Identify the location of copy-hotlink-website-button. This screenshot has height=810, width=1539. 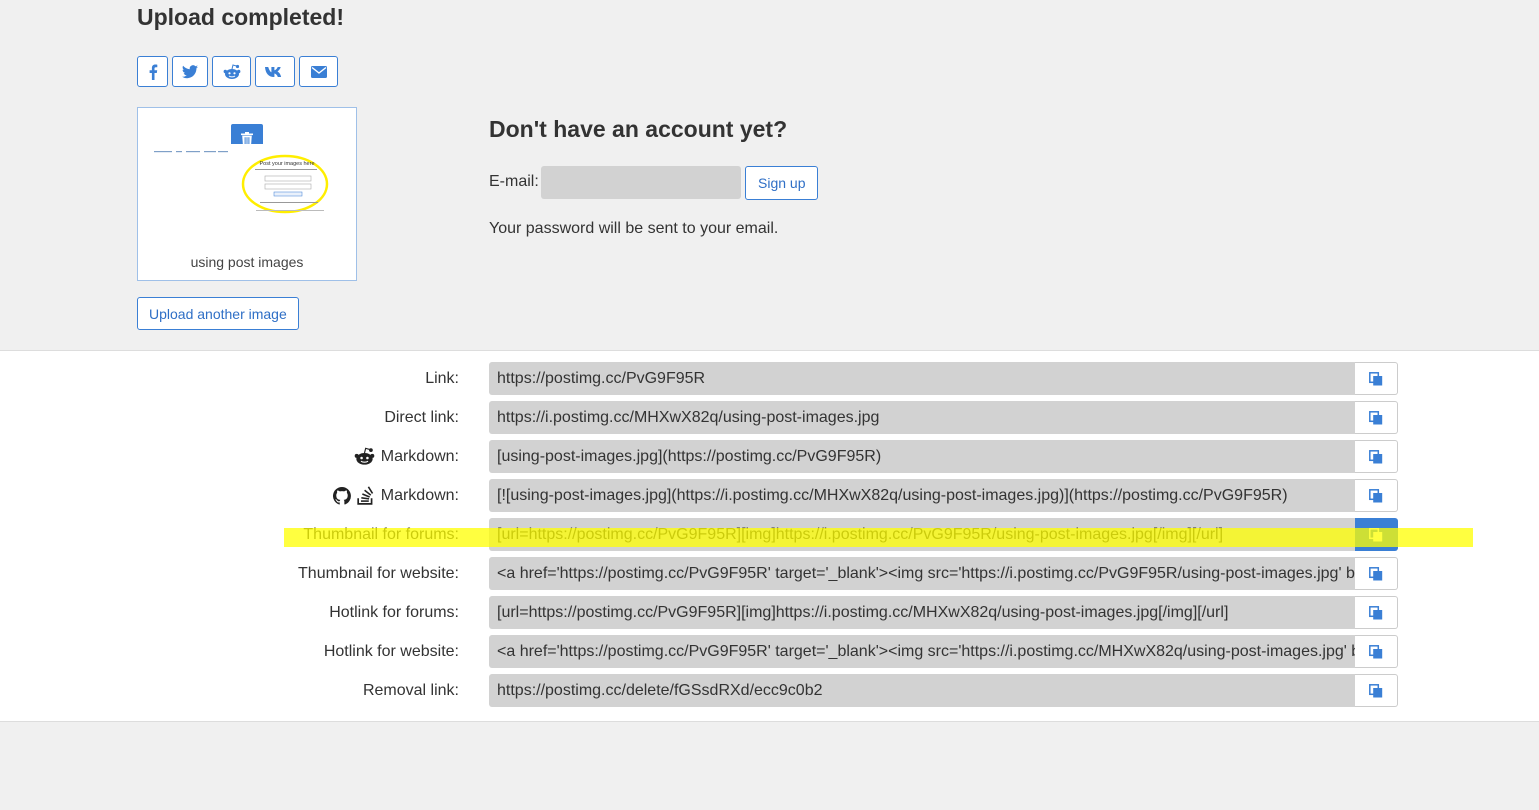
(1376, 651).